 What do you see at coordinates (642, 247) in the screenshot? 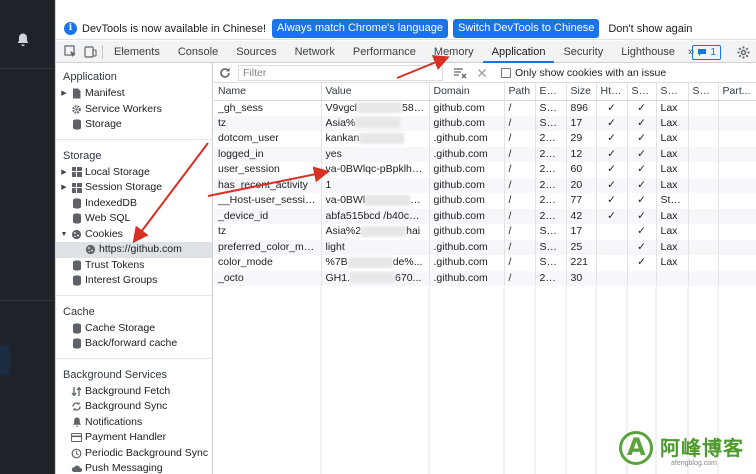
I see `cell-secure: ✓` at bounding box center [642, 247].